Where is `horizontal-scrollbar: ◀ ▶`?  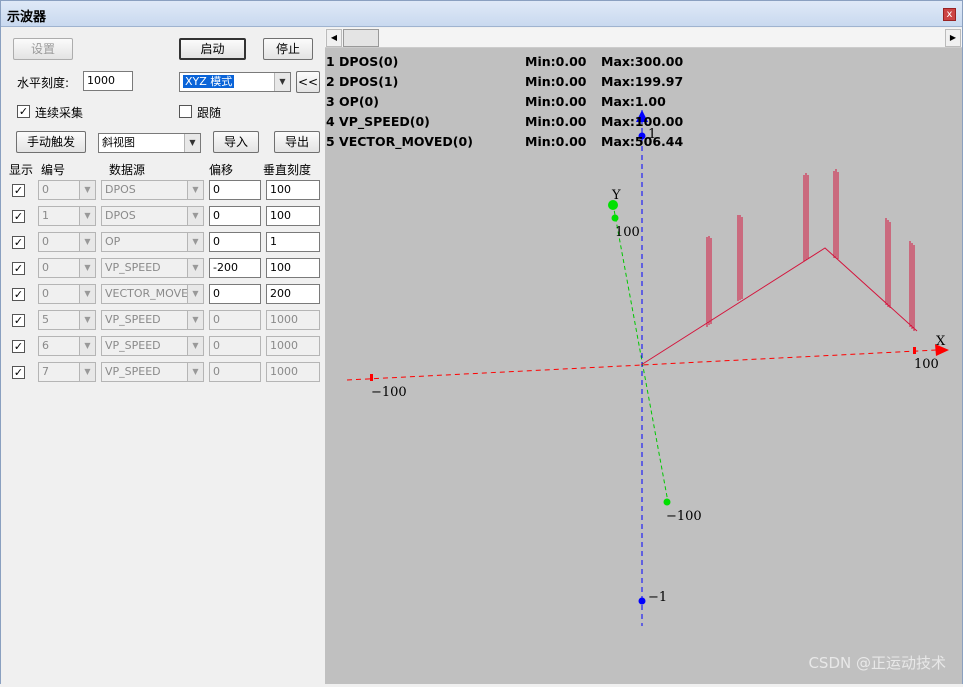 horizontal-scrollbar: ◀ ▶ is located at coordinates (643, 38).